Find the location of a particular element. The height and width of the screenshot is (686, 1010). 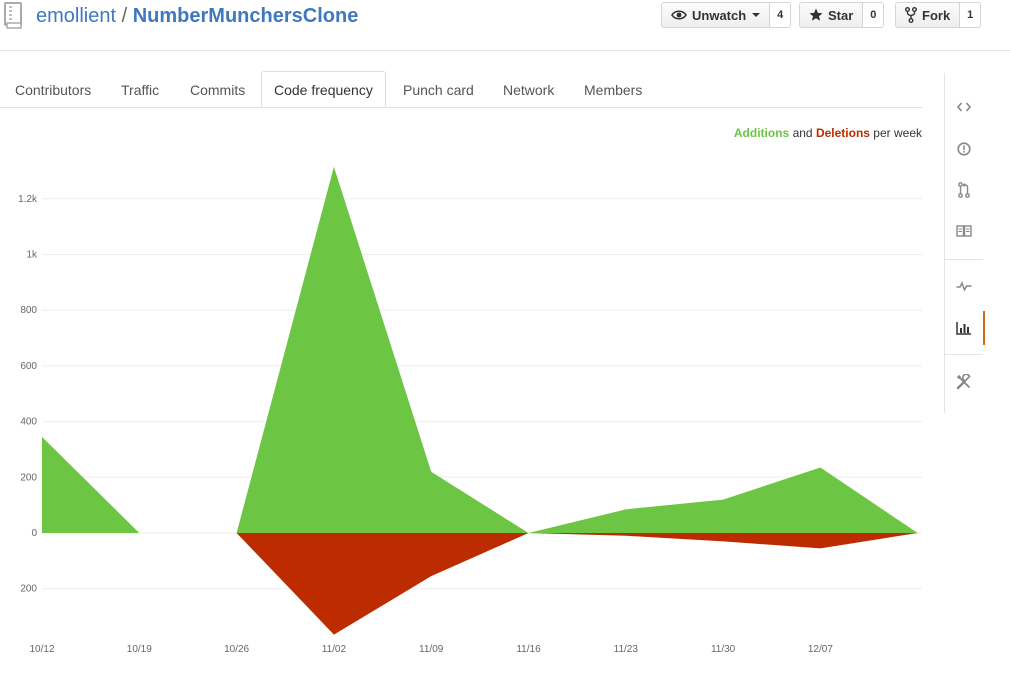

sidebar-item-settings is located at coordinates (964, 382).